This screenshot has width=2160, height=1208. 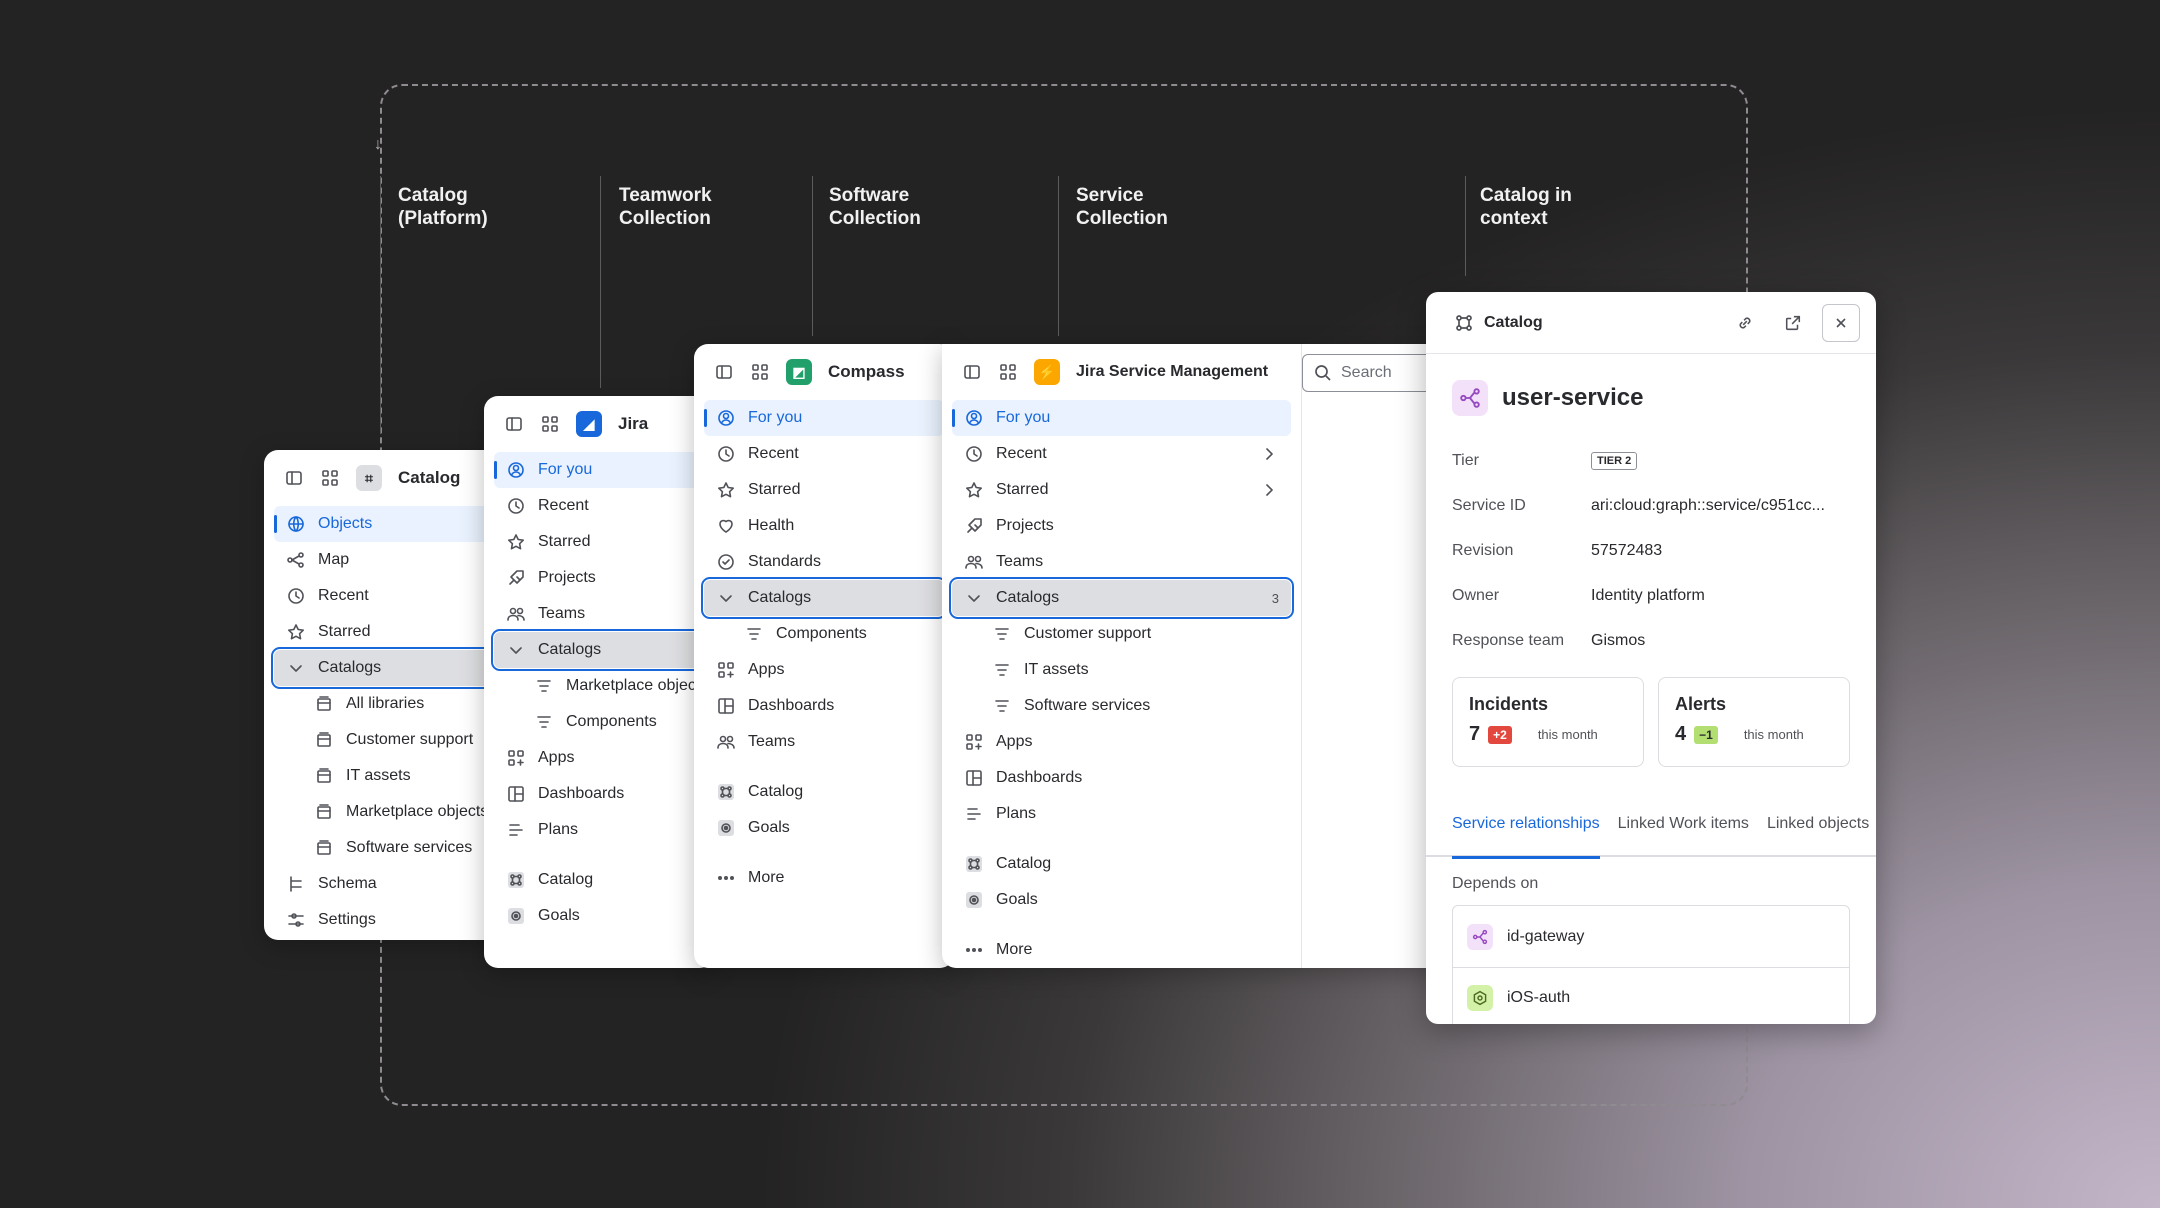 What do you see at coordinates (1683, 836) in the screenshot?
I see `tab-linked-work-items: Linked Work items` at bounding box center [1683, 836].